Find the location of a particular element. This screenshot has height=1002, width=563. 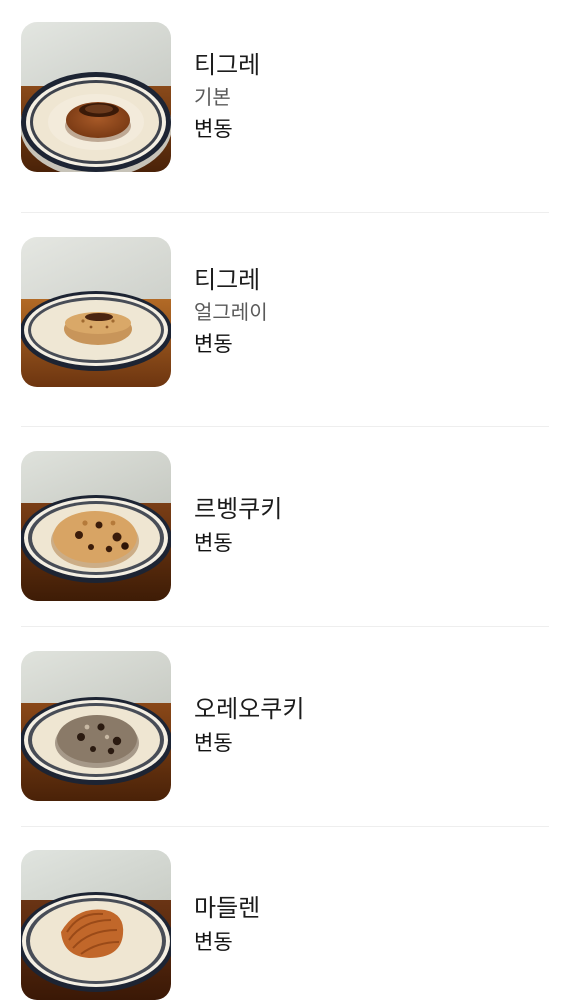

menu-item-info: 오레오쿠키 변동 is located at coordinates (249, 726).